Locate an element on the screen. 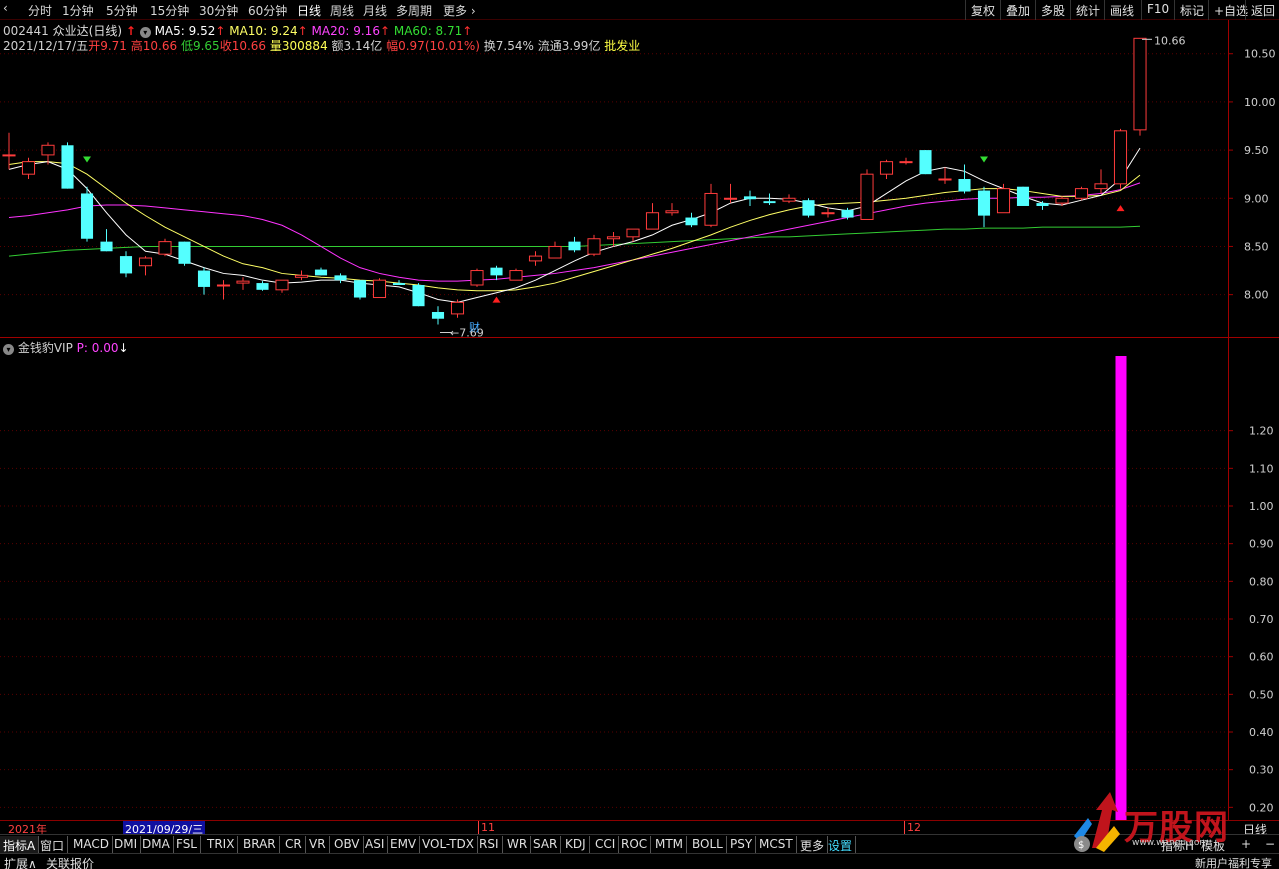 Image resolution: width=1279 pixels, height=869 pixels. cai-marker: 财 is located at coordinates (474, 327).